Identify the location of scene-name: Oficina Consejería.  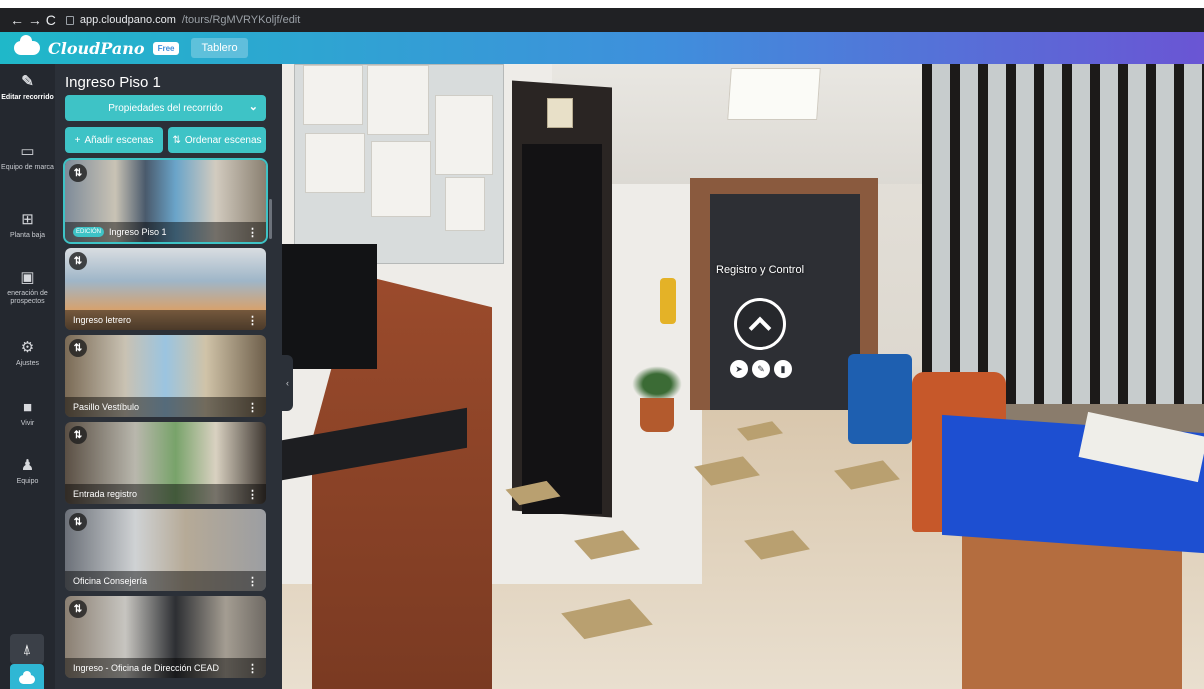
(110, 581).